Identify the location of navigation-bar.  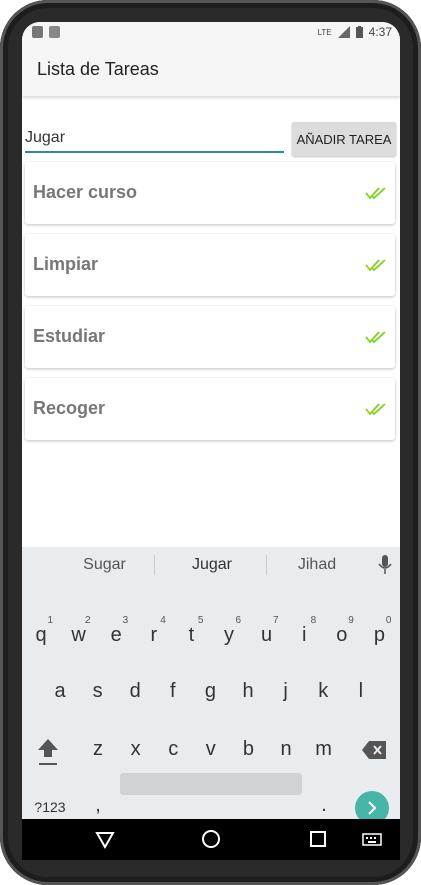
(211, 839).